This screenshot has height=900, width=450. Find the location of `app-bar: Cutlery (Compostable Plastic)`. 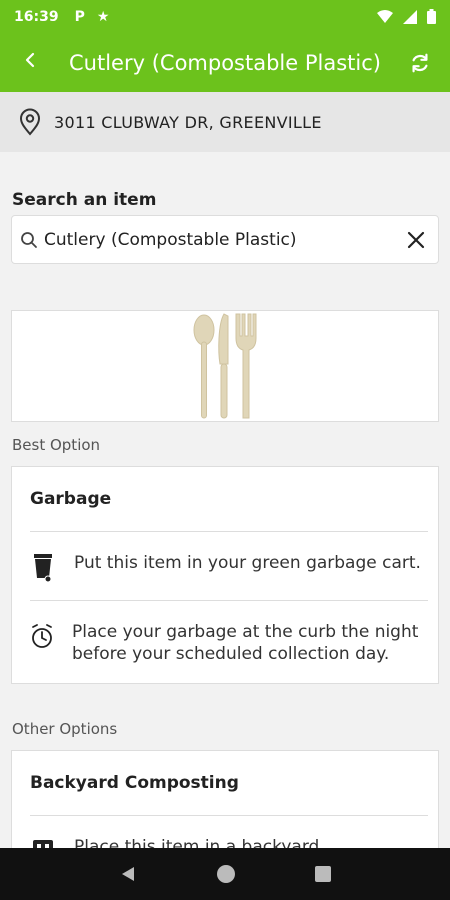

app-bar: Cutlery (Compostable Plastic) is located at coordinates (225, 62).